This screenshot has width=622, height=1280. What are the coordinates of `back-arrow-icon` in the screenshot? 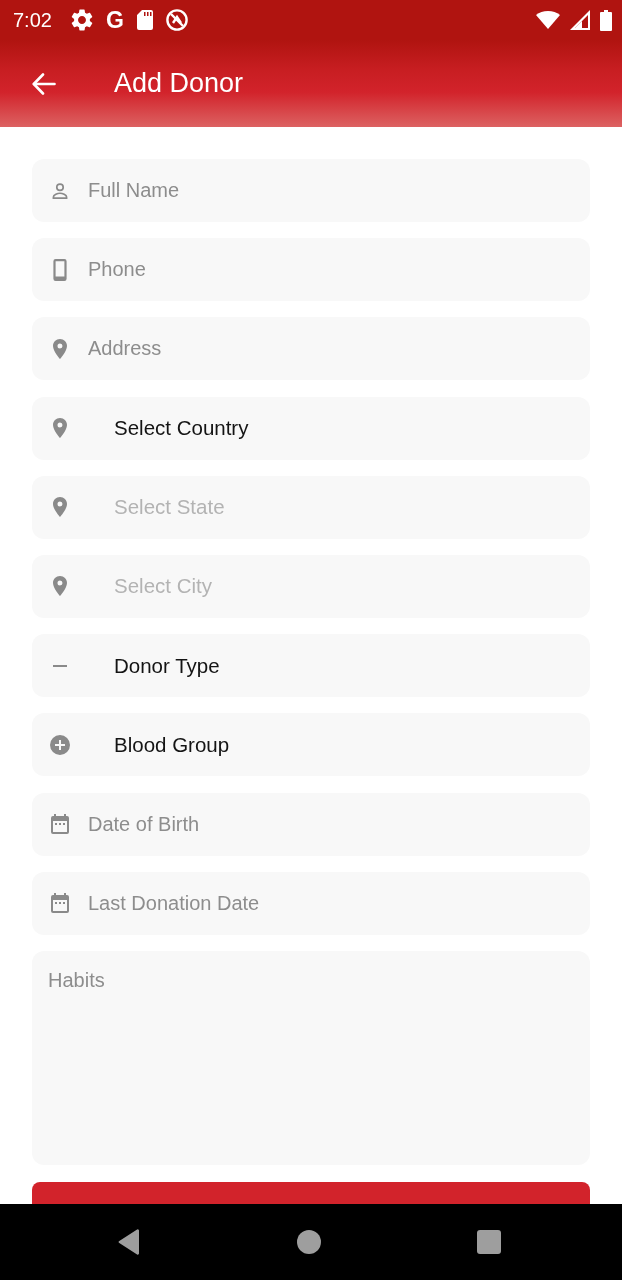 It's located at (44, 83).